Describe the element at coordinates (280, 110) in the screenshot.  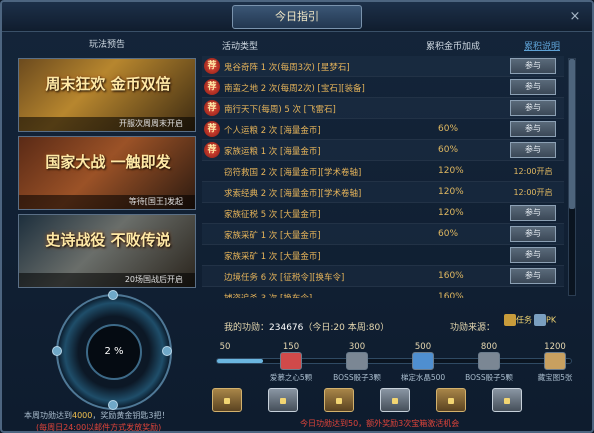
I see `activity-name: 南行天下(每周) 5 次 [飞雷石]` at that location.